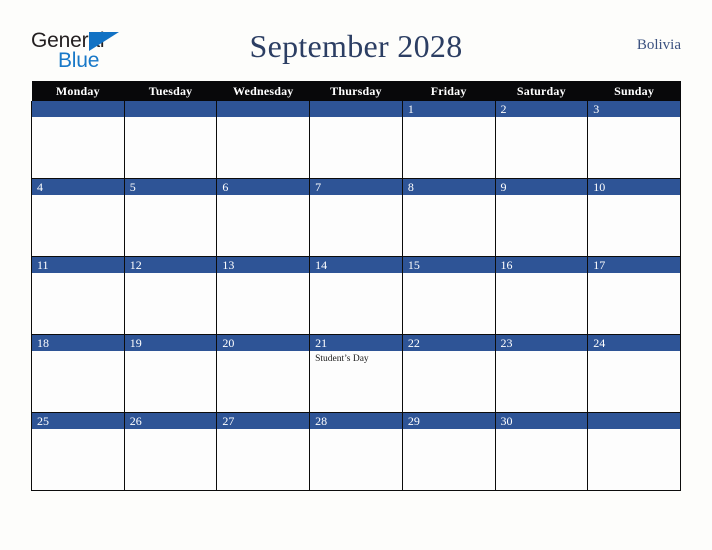 This screenshot has height=550, width=712. Describe the element at coordinates (541, 295) in the screenshot. I see `calendar-day-cell: 16` at that location.